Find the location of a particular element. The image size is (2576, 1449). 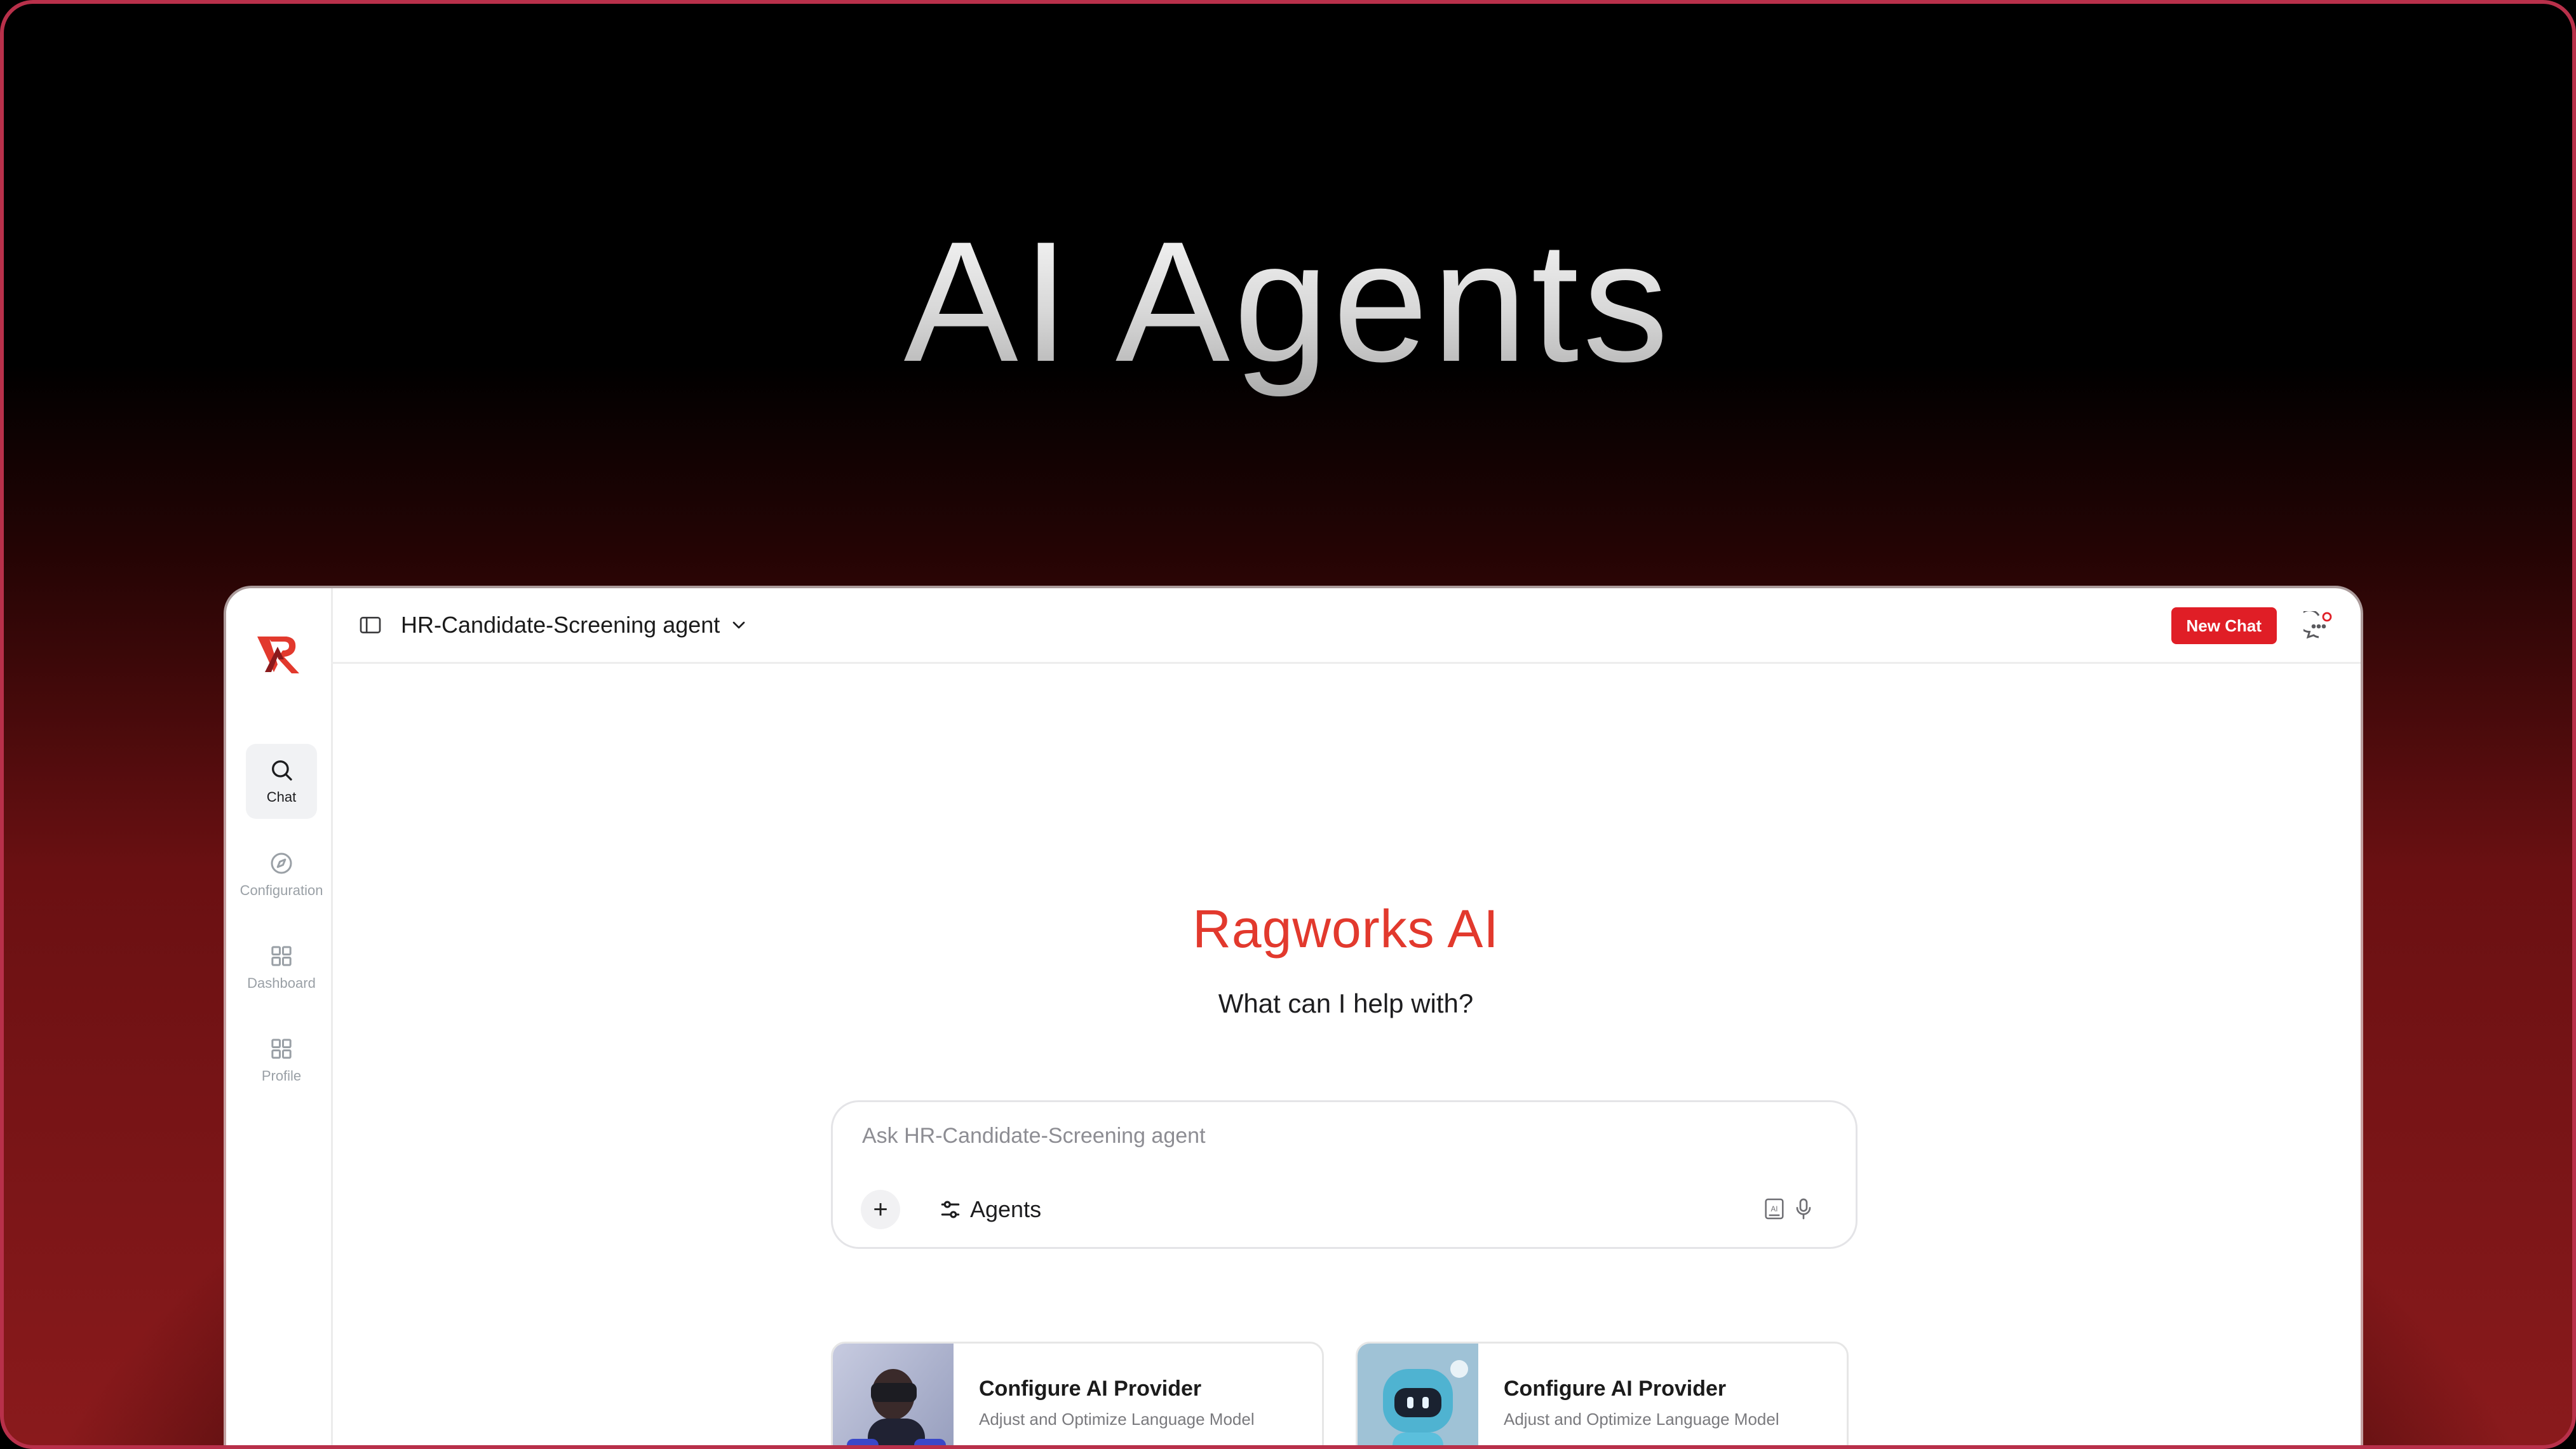

sliders-icon is located at coordinates (950, 1209).